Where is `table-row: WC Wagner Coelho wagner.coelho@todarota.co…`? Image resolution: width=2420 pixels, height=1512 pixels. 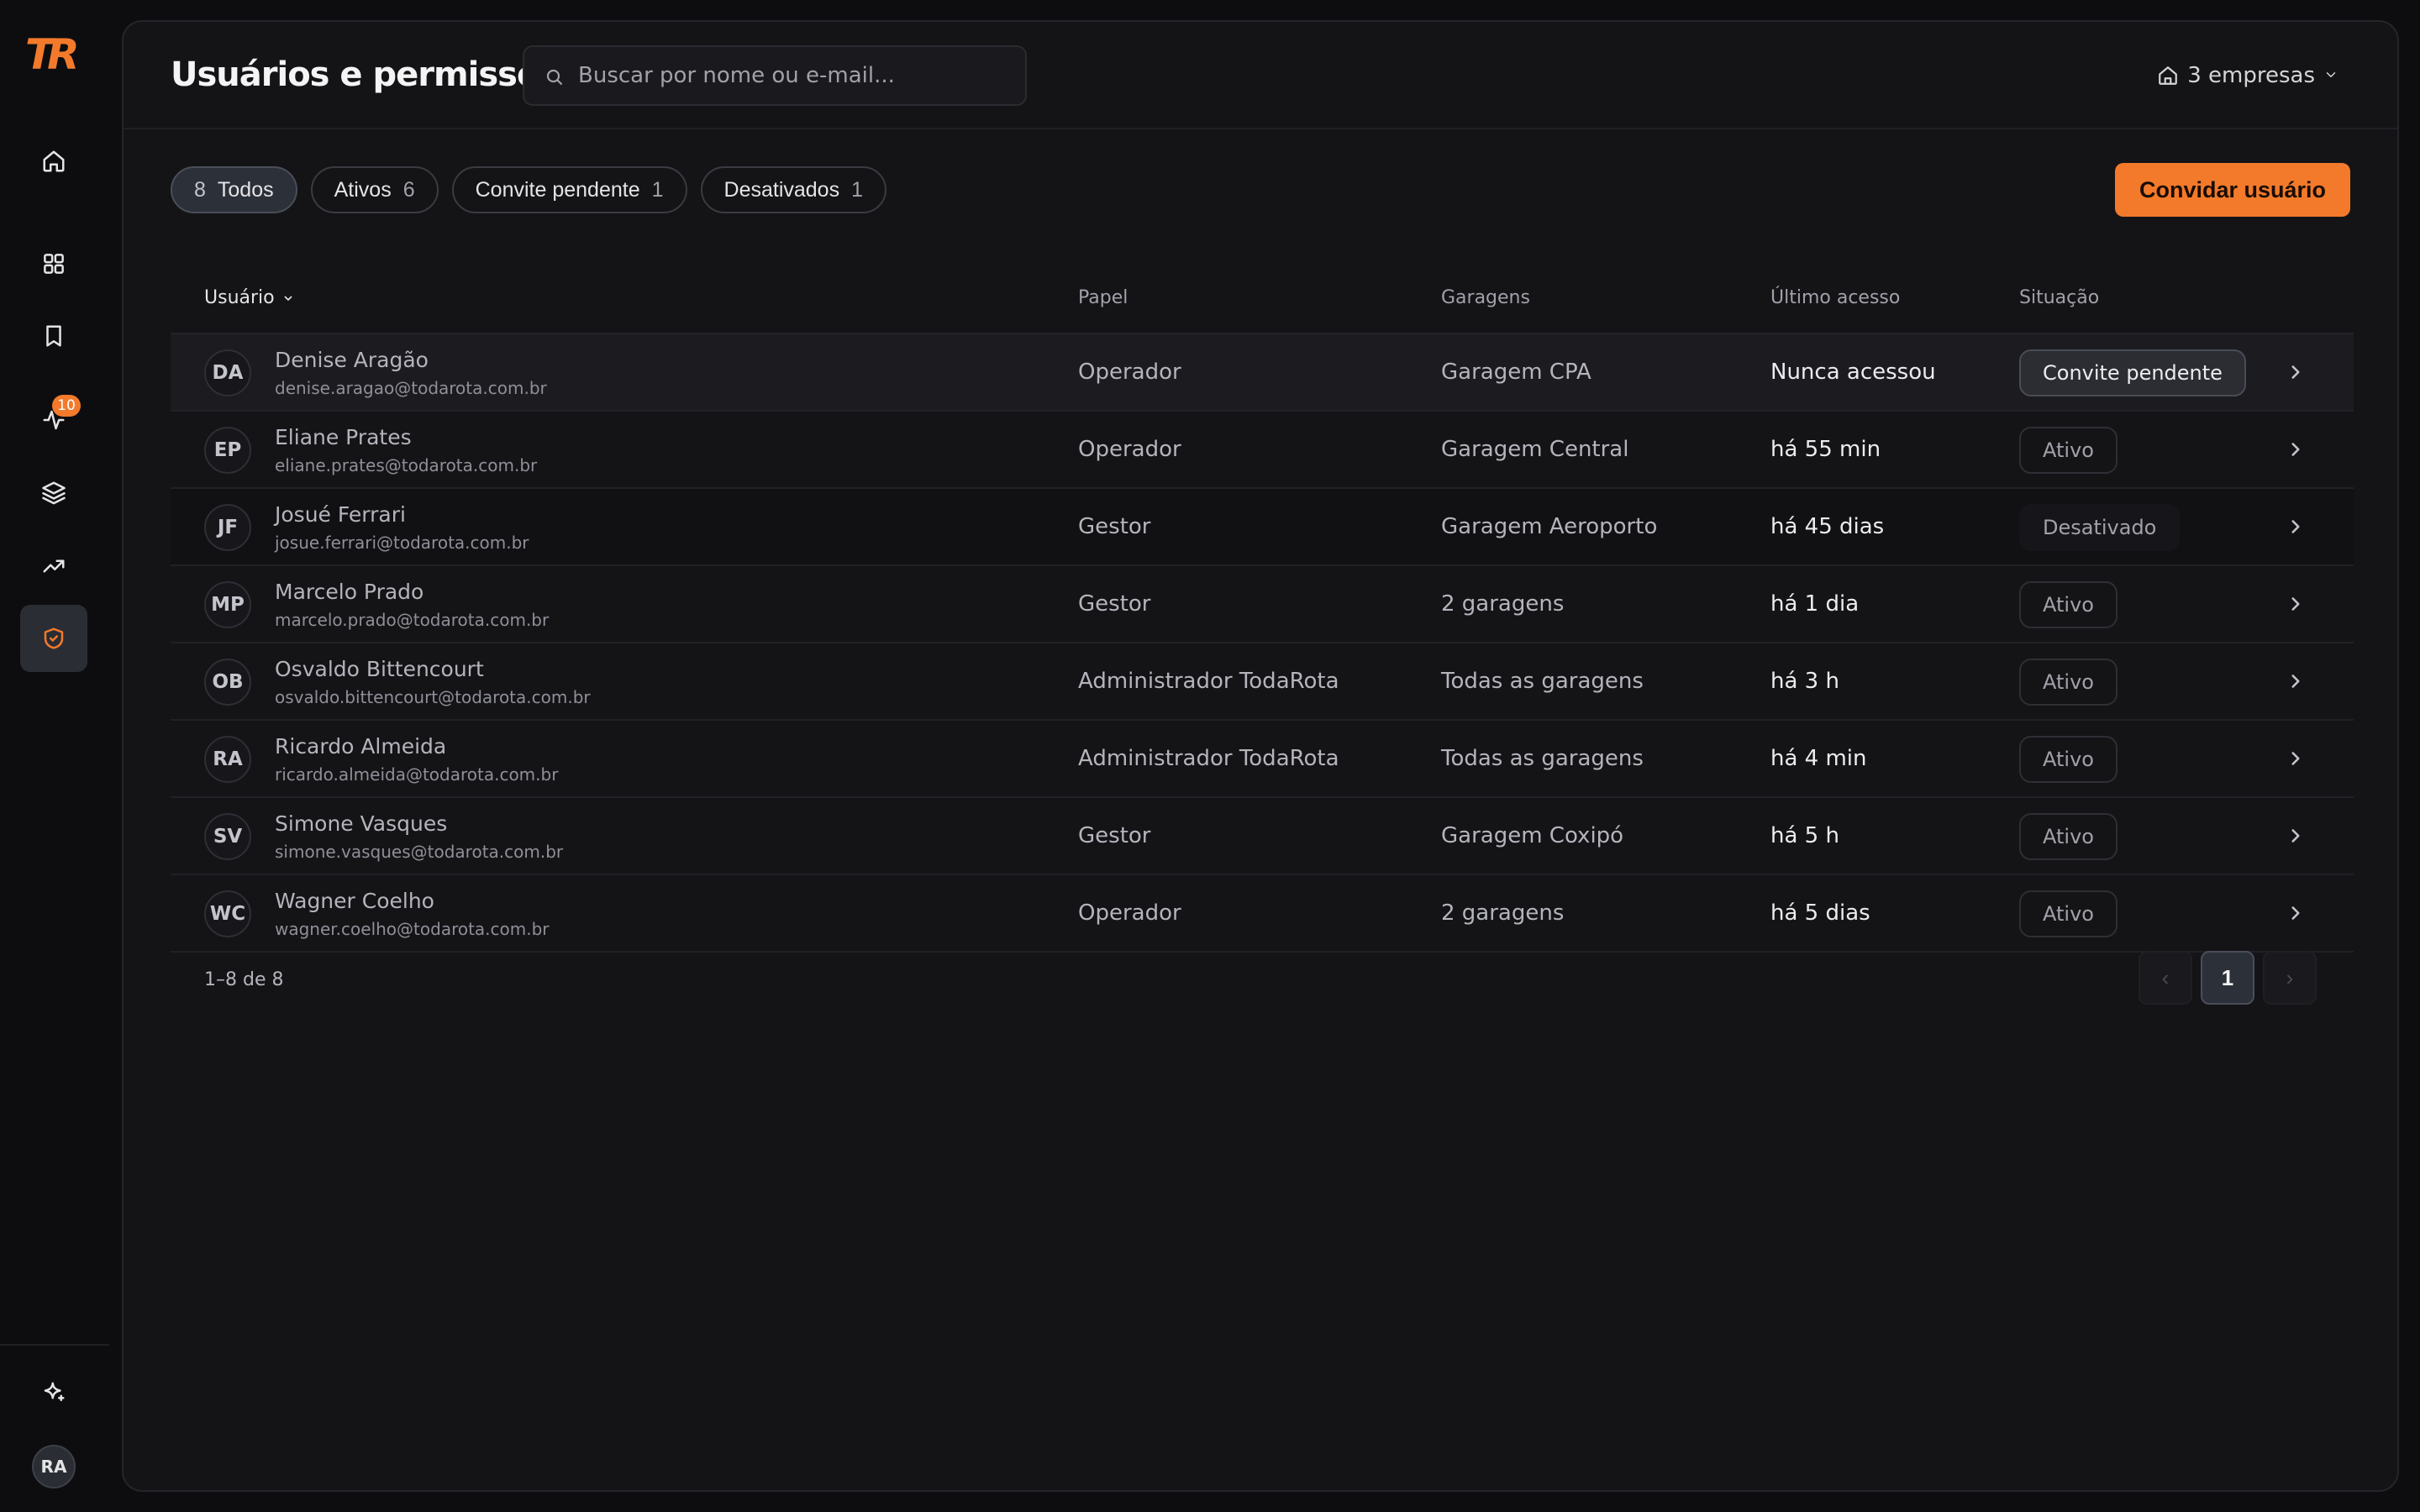
table-row: WC Wagner Coelho wagner.coelho@todarota.co… is located at coordinates (1262, 914).